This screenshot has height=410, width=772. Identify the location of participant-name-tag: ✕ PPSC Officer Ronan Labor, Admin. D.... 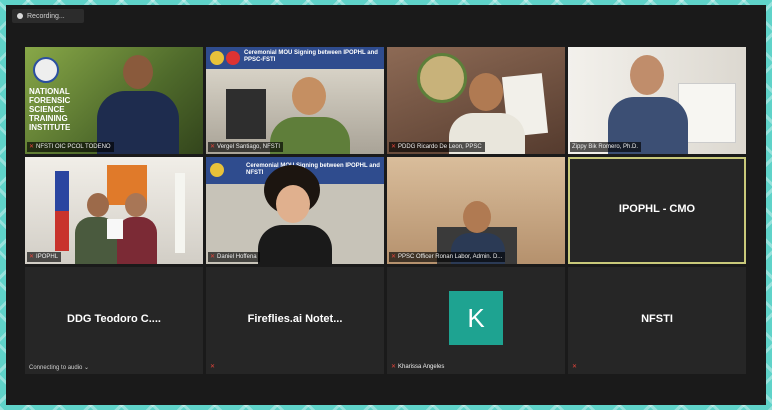
(447, 257).